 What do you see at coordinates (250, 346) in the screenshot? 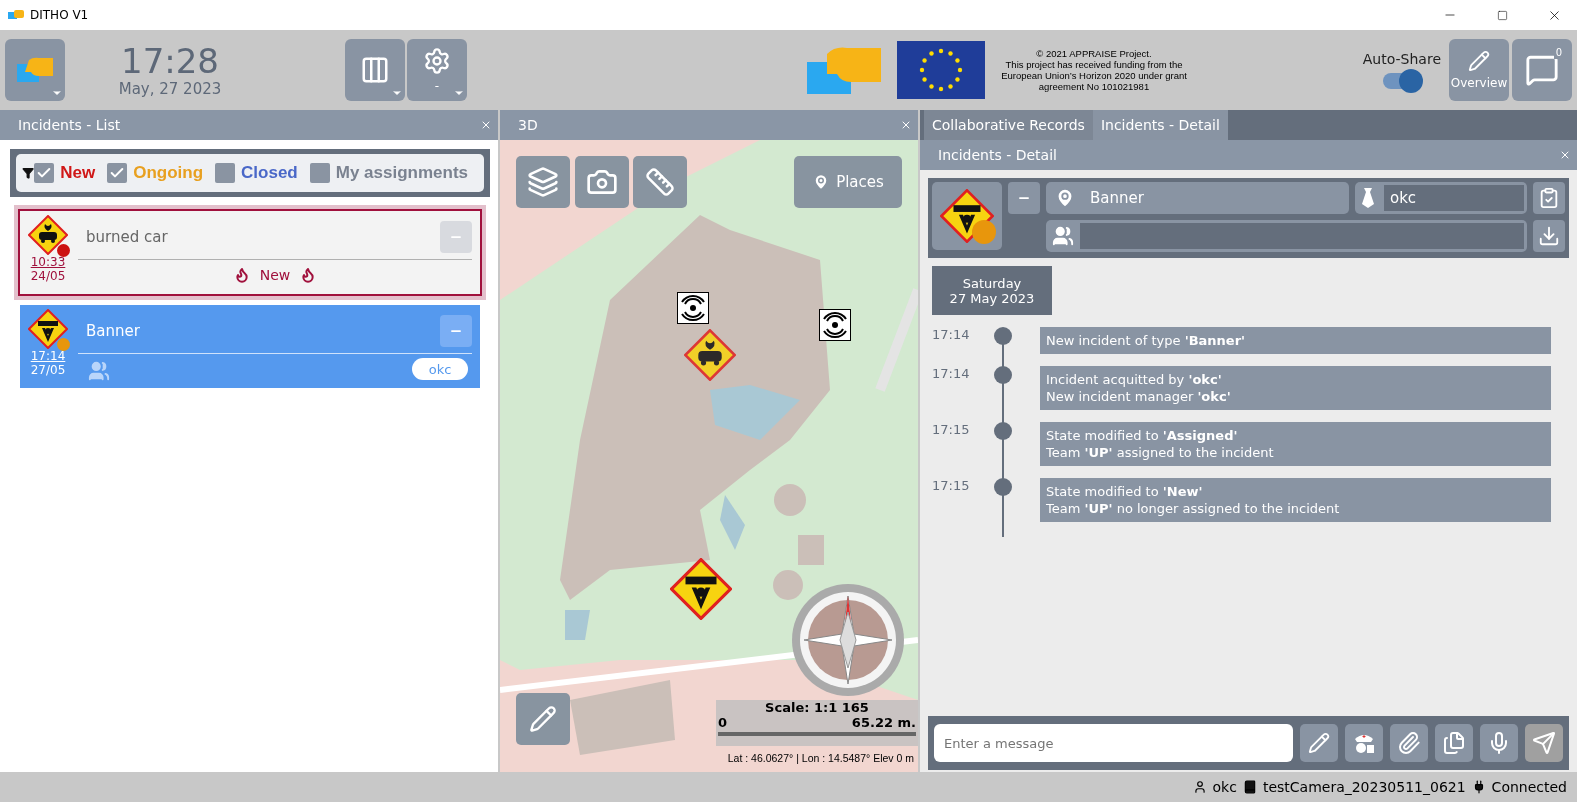
I see `incident-card: 17:14 27/05 Banner okc` at bounding box center [250, 346].